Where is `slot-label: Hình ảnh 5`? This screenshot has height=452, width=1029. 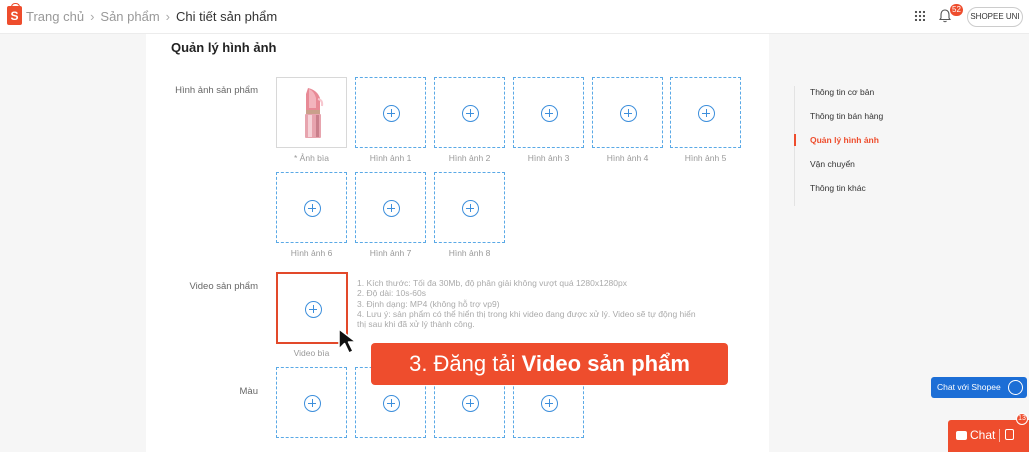 slot-label: Hình ảnh 5 is located at coordinates (705, 158).